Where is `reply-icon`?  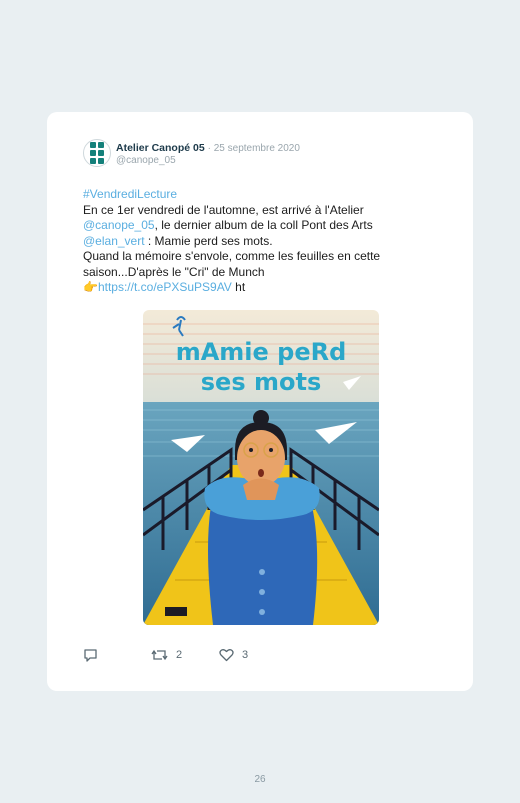
reply-icon is located at coordinates (90, 655).